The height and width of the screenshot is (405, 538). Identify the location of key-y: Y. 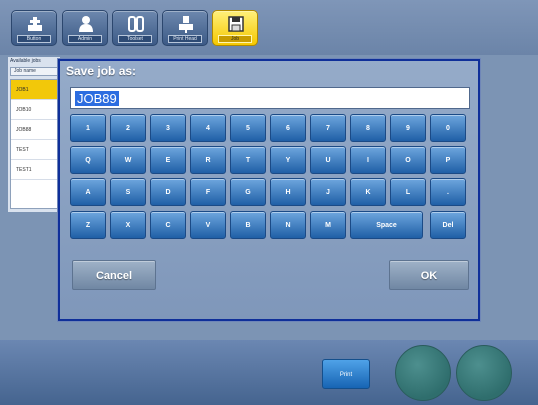
(288, 160).